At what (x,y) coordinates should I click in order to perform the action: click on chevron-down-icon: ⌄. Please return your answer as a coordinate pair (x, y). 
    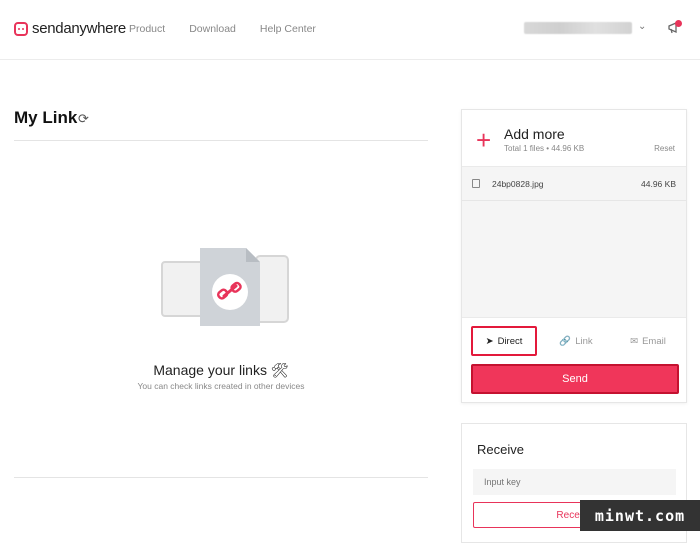
    Looking at the image, I should click on (642, 26).